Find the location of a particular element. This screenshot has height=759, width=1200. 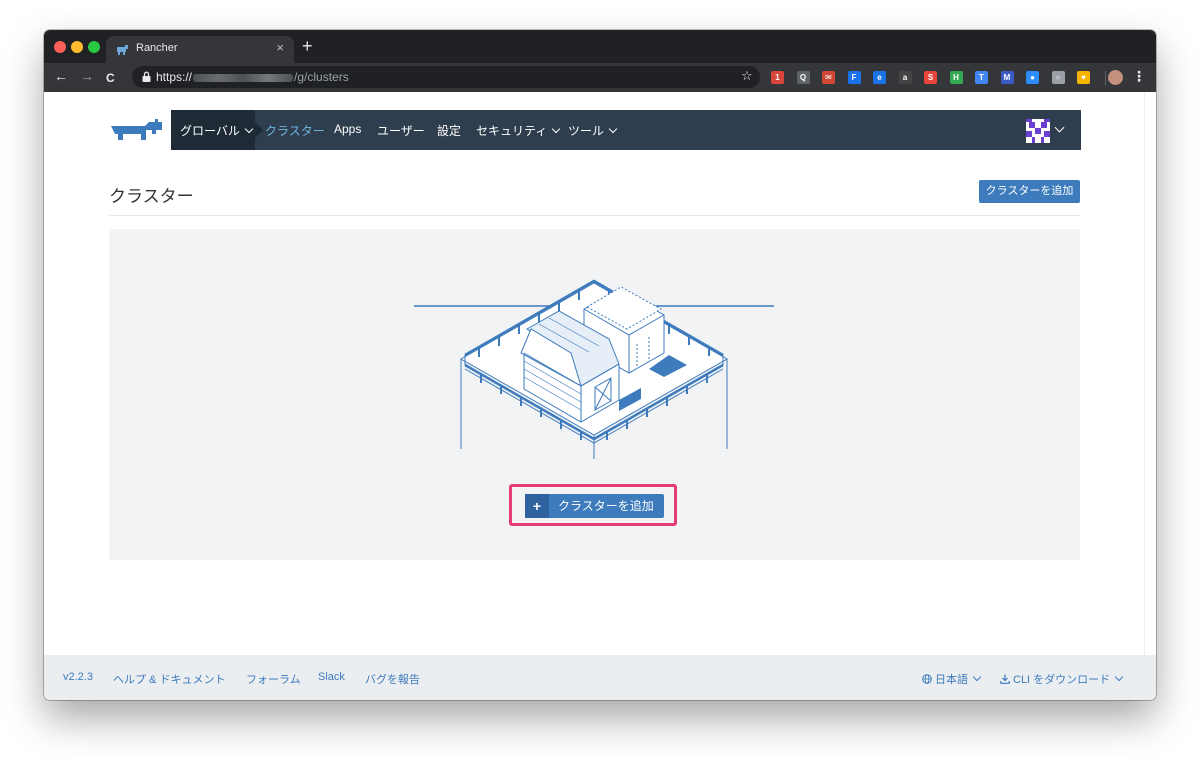

ext-4-icon: F is located at coordinates (854, 77).